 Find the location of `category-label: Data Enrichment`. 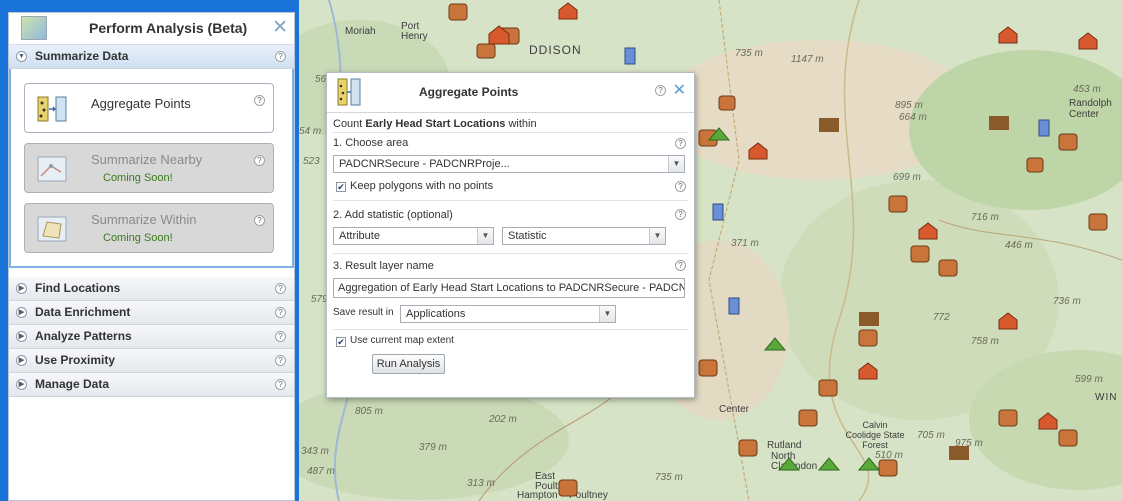

category-label: Data Enrichment is located at coordinates (83, 312).